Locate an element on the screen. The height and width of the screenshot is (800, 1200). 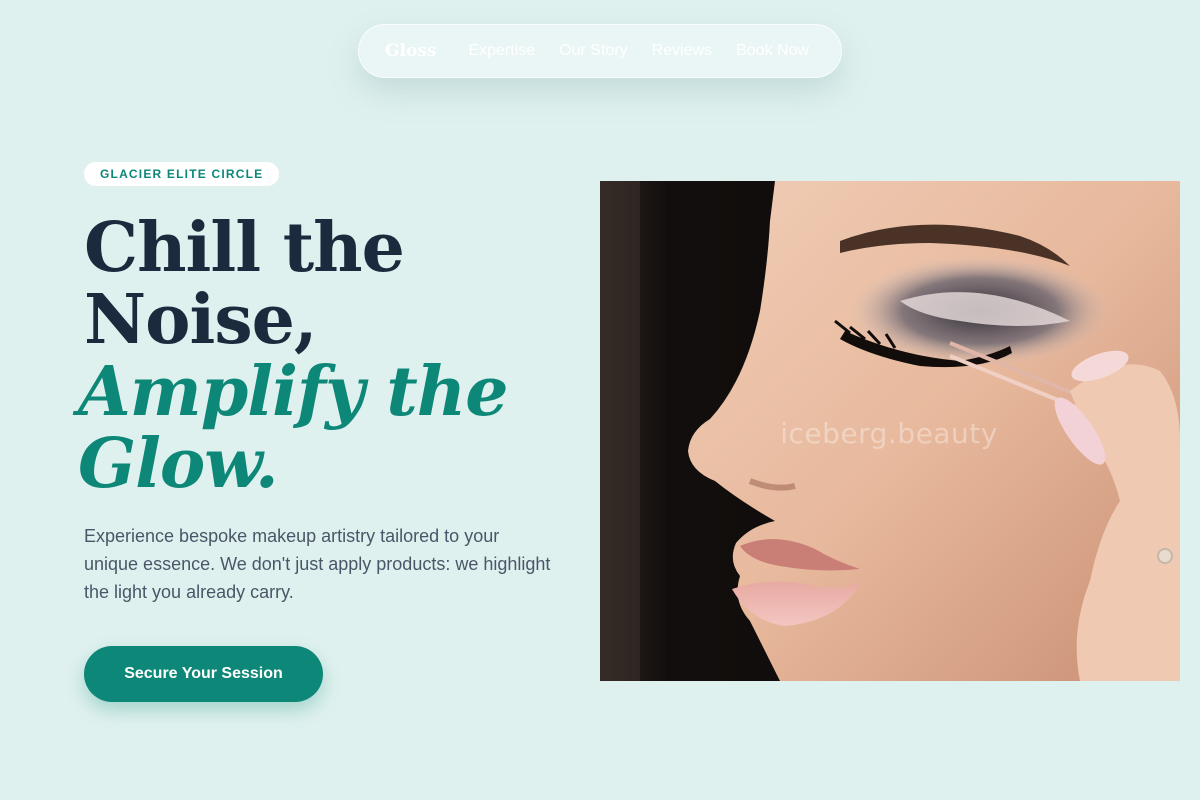
nav-link-book-now: Book Now is located at coordinates (772, 51).